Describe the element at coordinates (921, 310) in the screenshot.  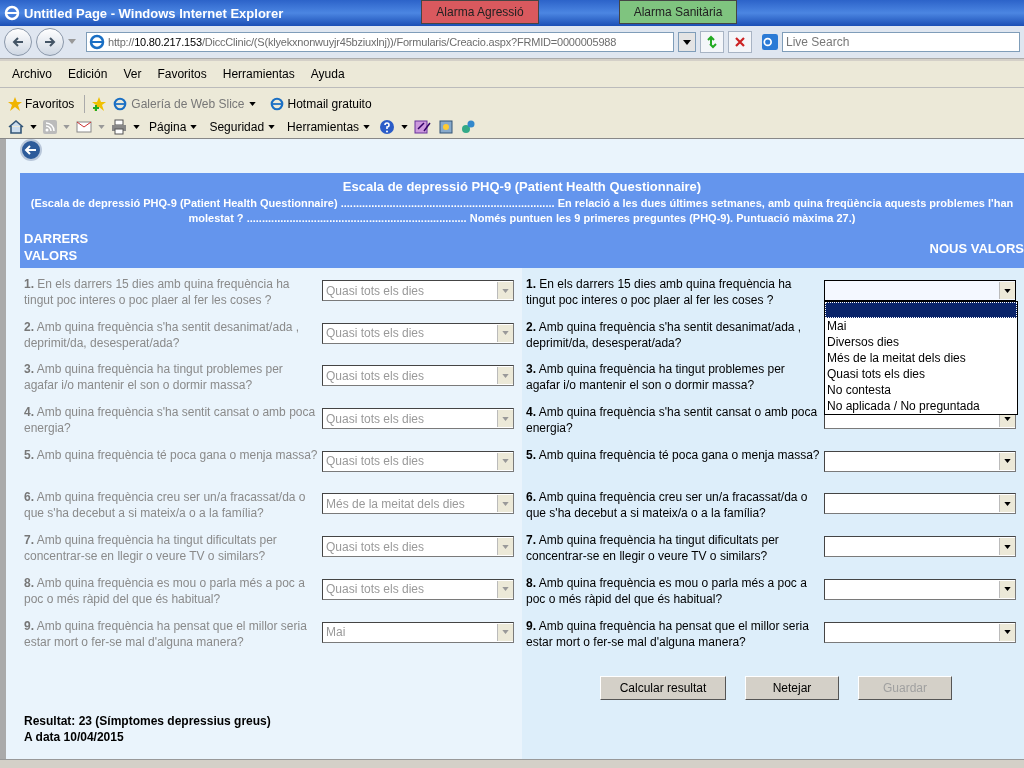
I see `dropdown-option` at that location.